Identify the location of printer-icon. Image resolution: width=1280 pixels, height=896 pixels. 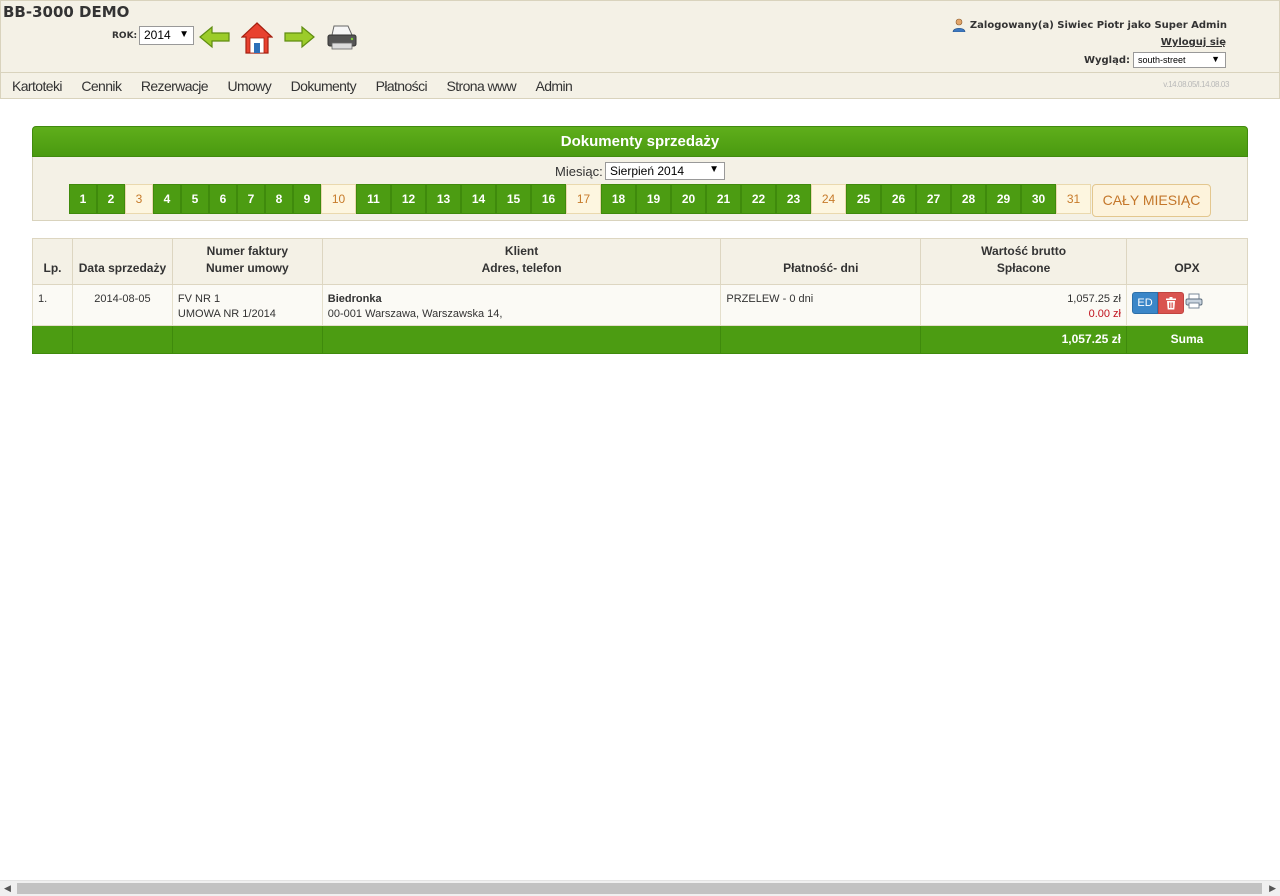
(342, 38).